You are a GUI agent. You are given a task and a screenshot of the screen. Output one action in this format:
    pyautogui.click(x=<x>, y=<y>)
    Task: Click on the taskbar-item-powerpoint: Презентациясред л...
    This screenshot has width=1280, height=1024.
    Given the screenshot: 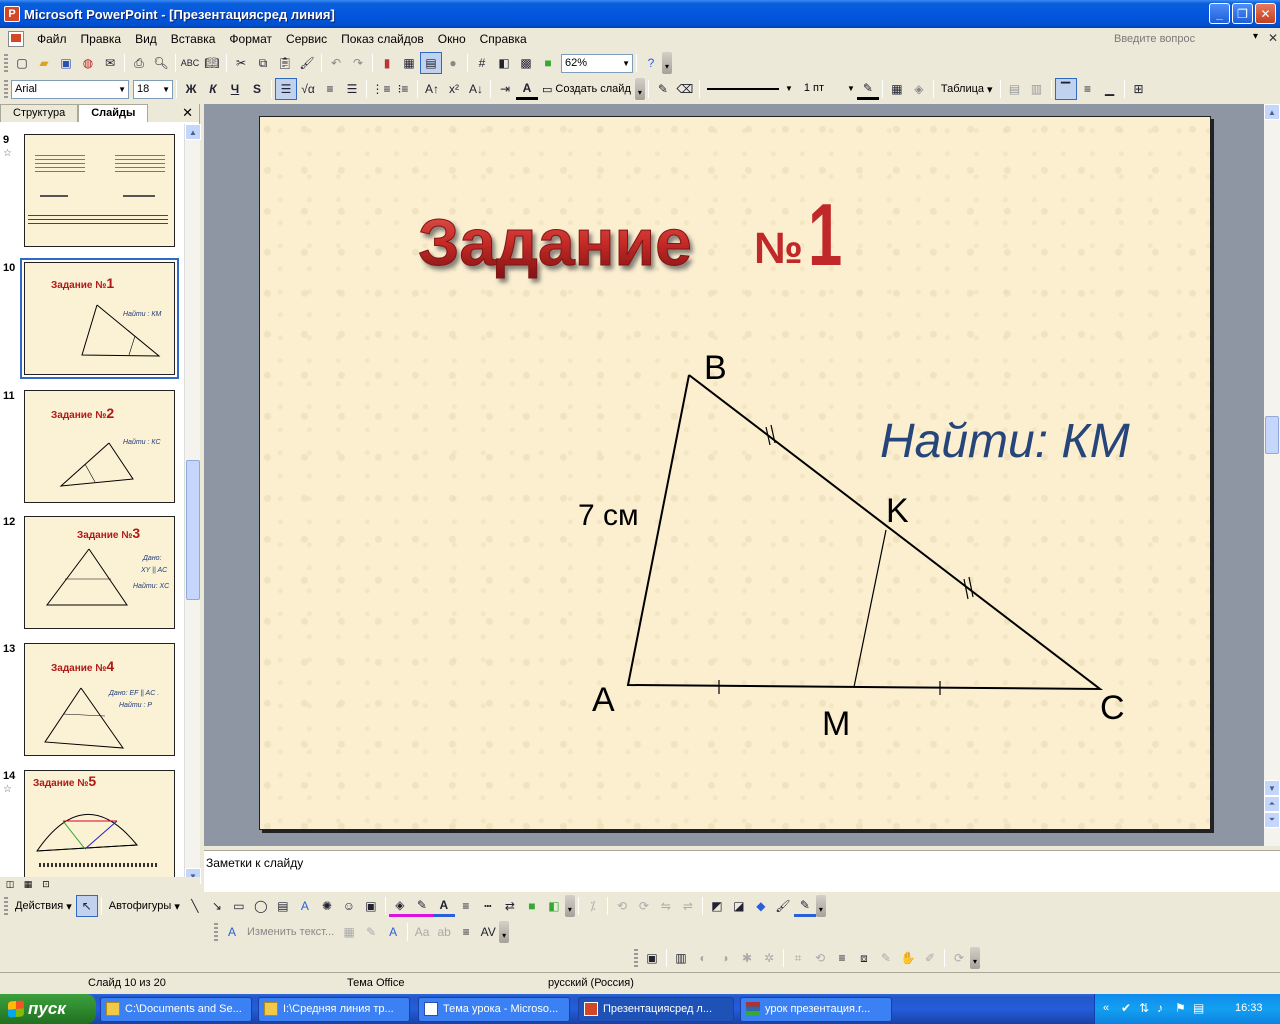 What is the action you would take?
    pyautogui.click(x=656, y=1009)
    